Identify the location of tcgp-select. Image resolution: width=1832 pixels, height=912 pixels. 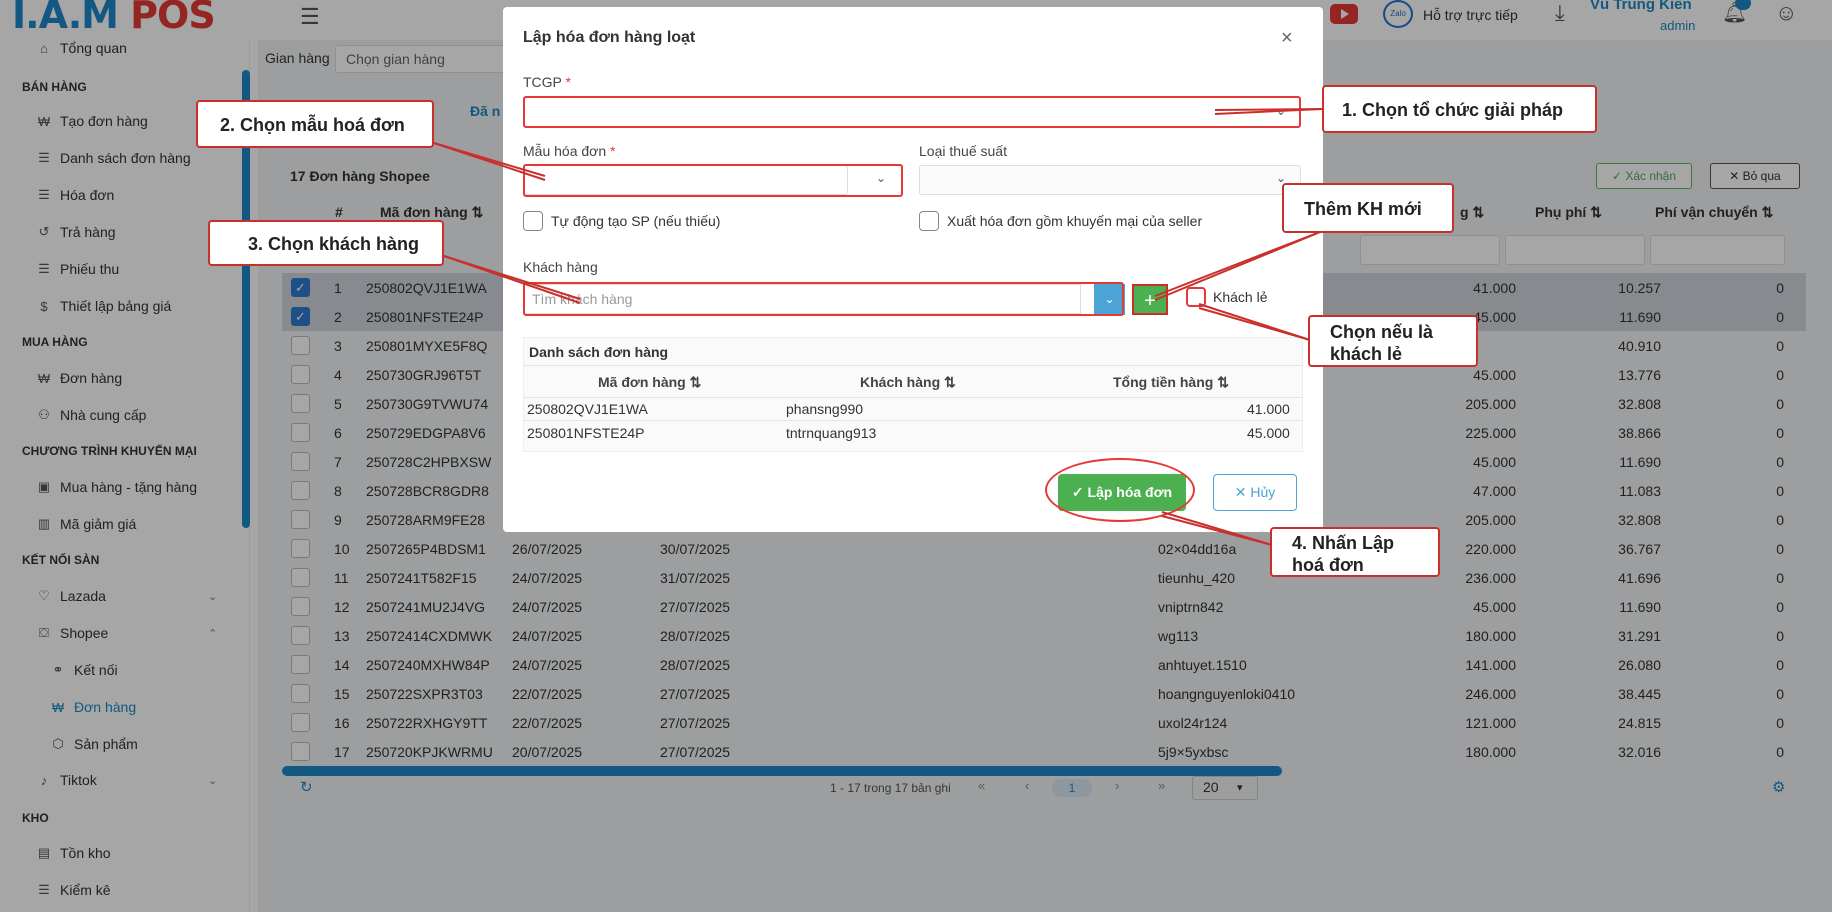
(912, 112).